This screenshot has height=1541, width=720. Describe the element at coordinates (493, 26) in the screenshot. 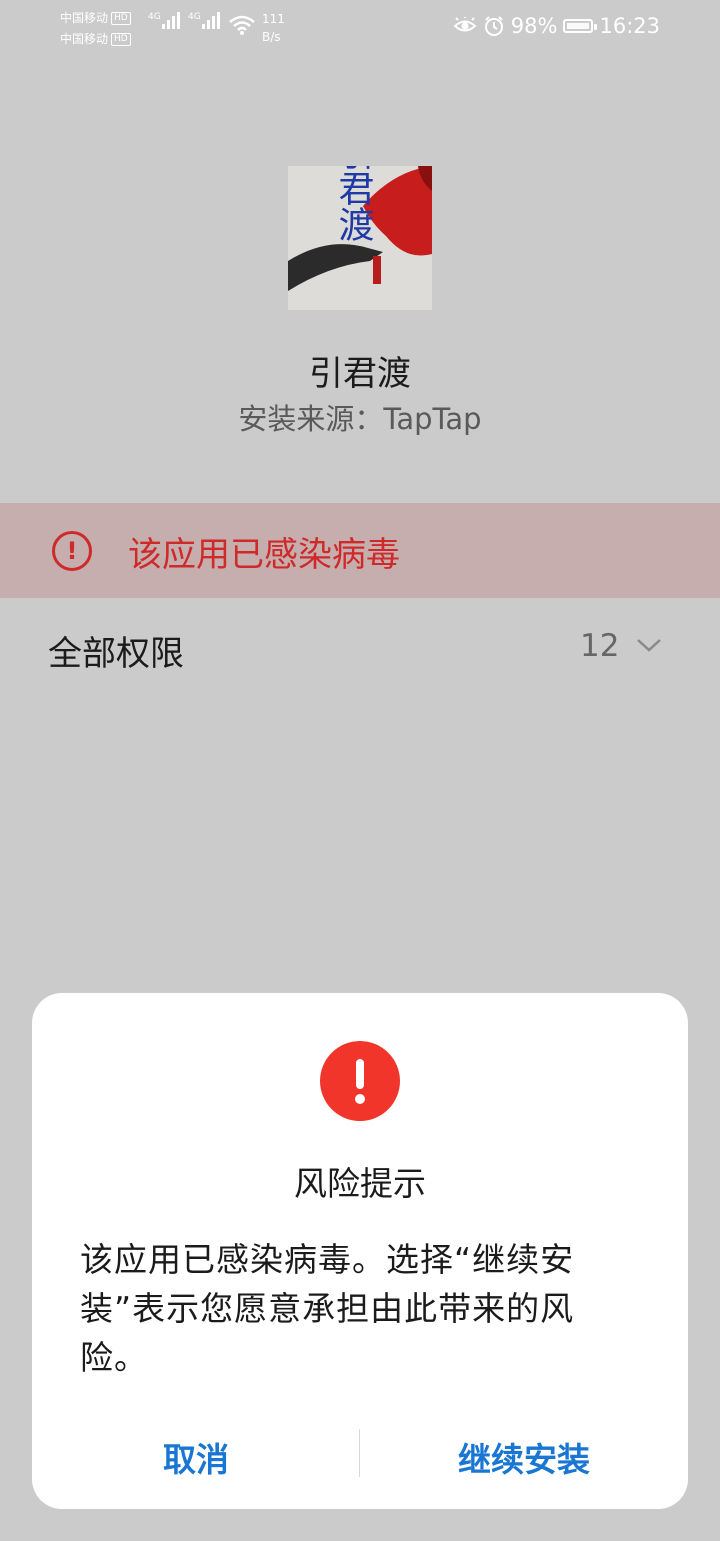

I see `alarm-icon` at that location.